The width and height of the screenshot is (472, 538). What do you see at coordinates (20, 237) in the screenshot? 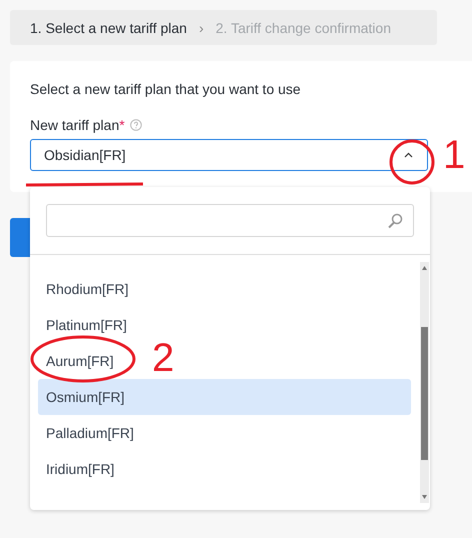
I see `action-button` at bounding box center [20, 237].